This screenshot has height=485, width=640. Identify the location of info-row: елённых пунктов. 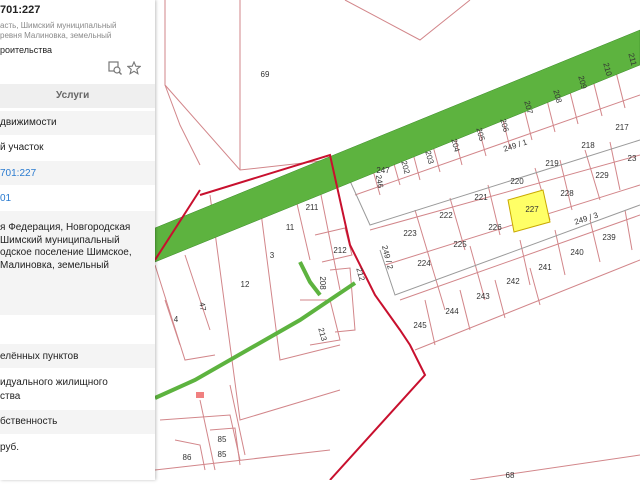
(77, 356).